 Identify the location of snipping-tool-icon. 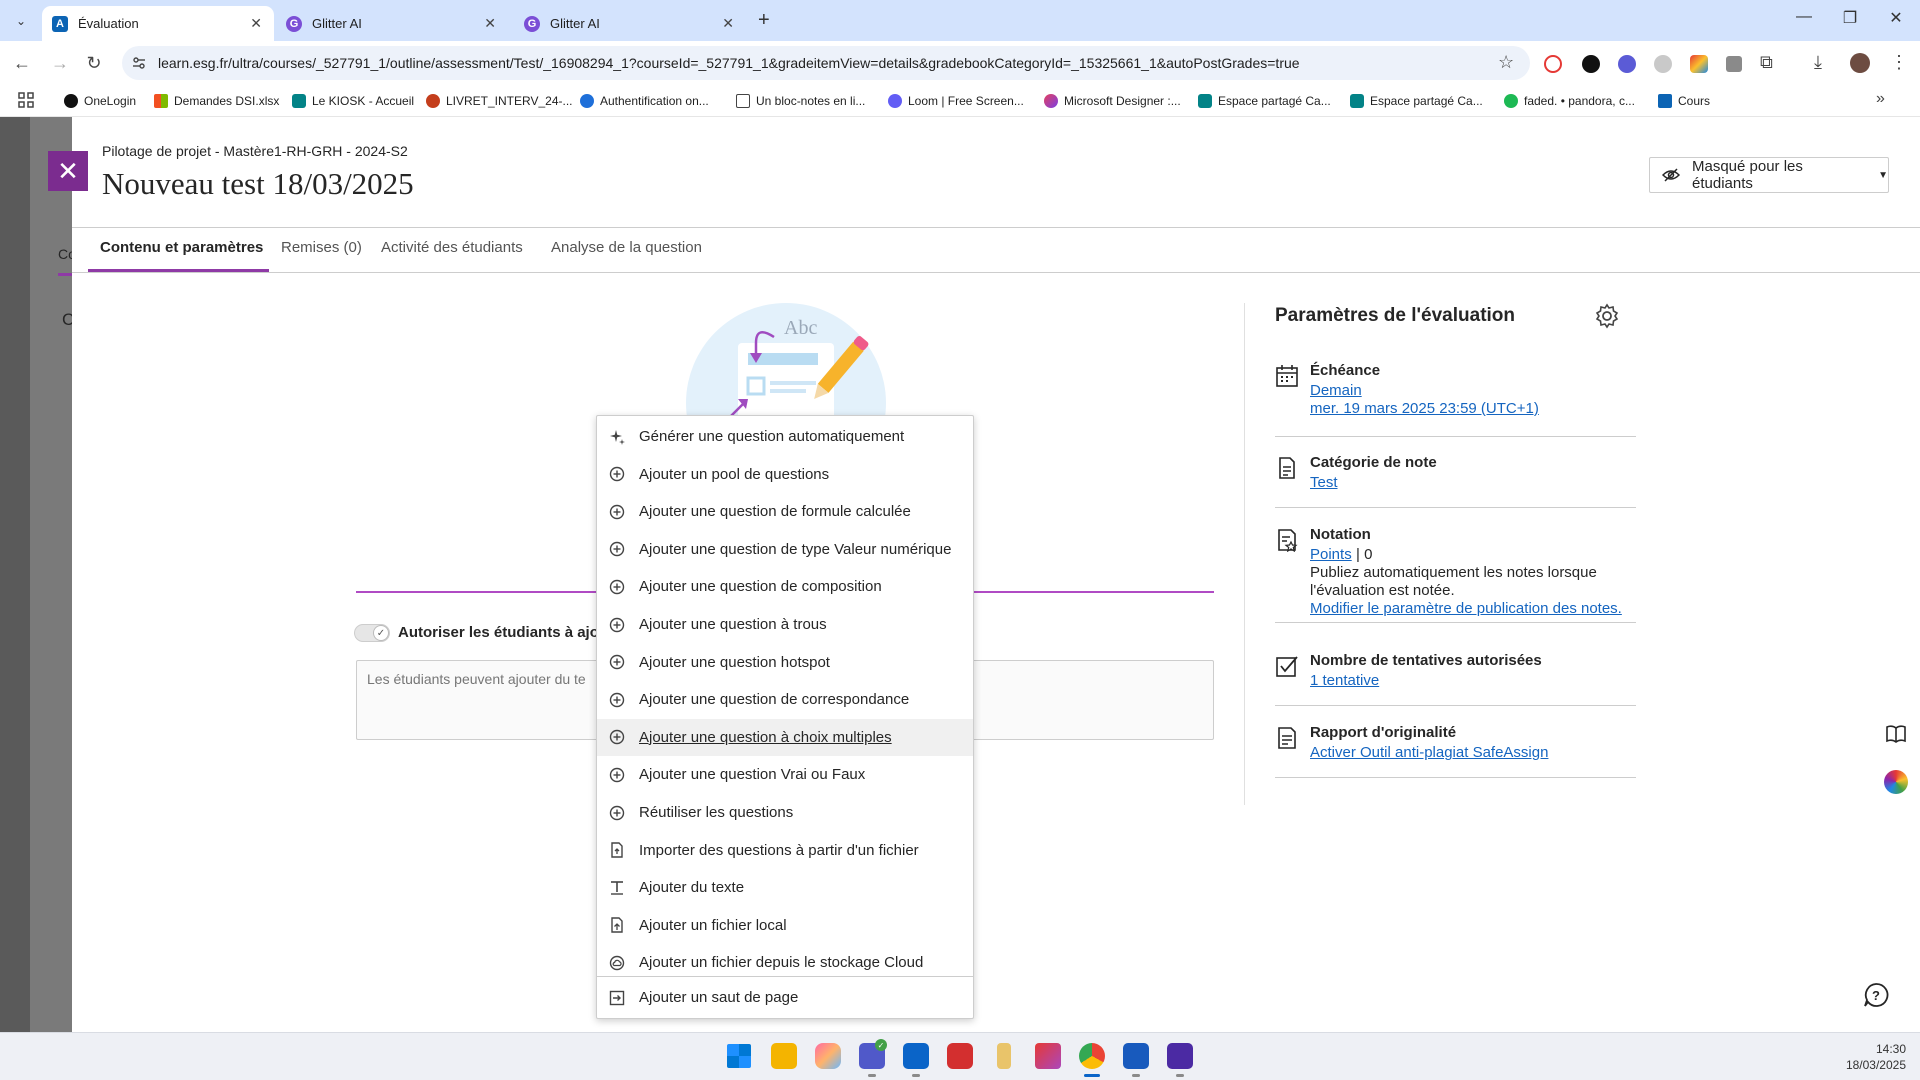
(1048, 1056).